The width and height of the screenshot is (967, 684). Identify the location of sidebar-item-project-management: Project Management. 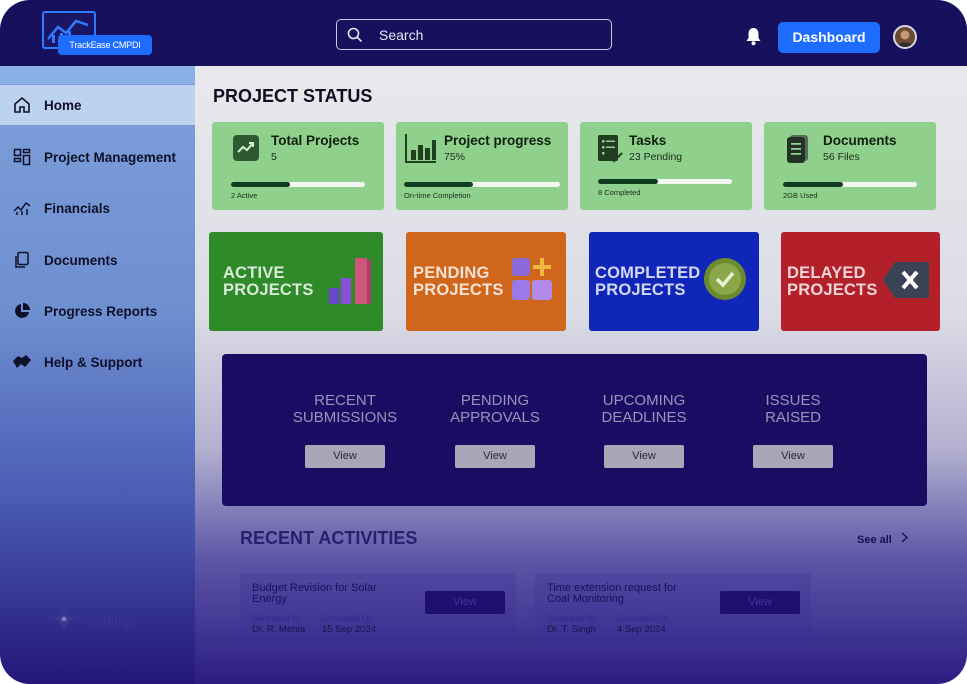
(97, 157).